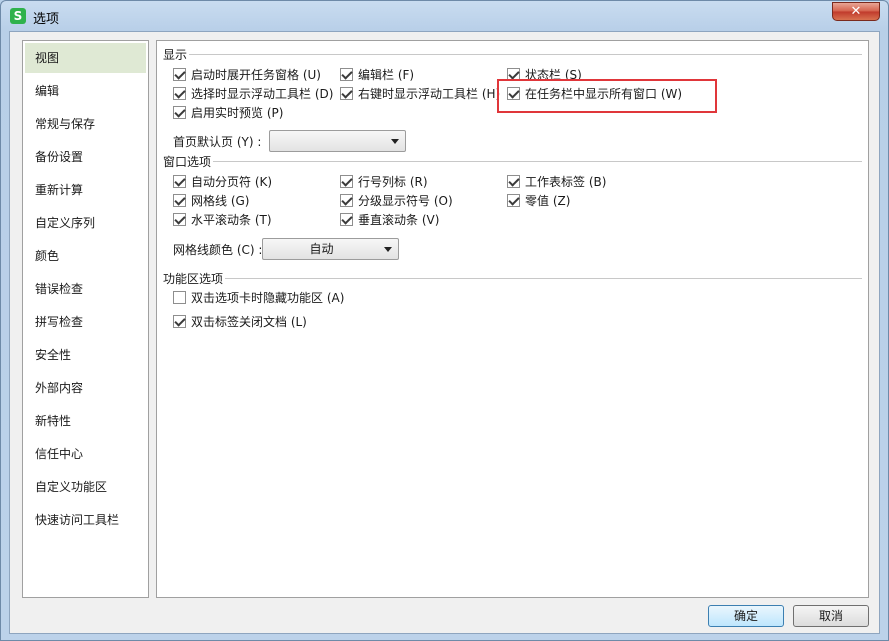 The height and width of the screenshot is (641, 889). Describe the element at coordinates (85, 58) in the screenshot. I see `sidebar-item-view: 视图` at that location.